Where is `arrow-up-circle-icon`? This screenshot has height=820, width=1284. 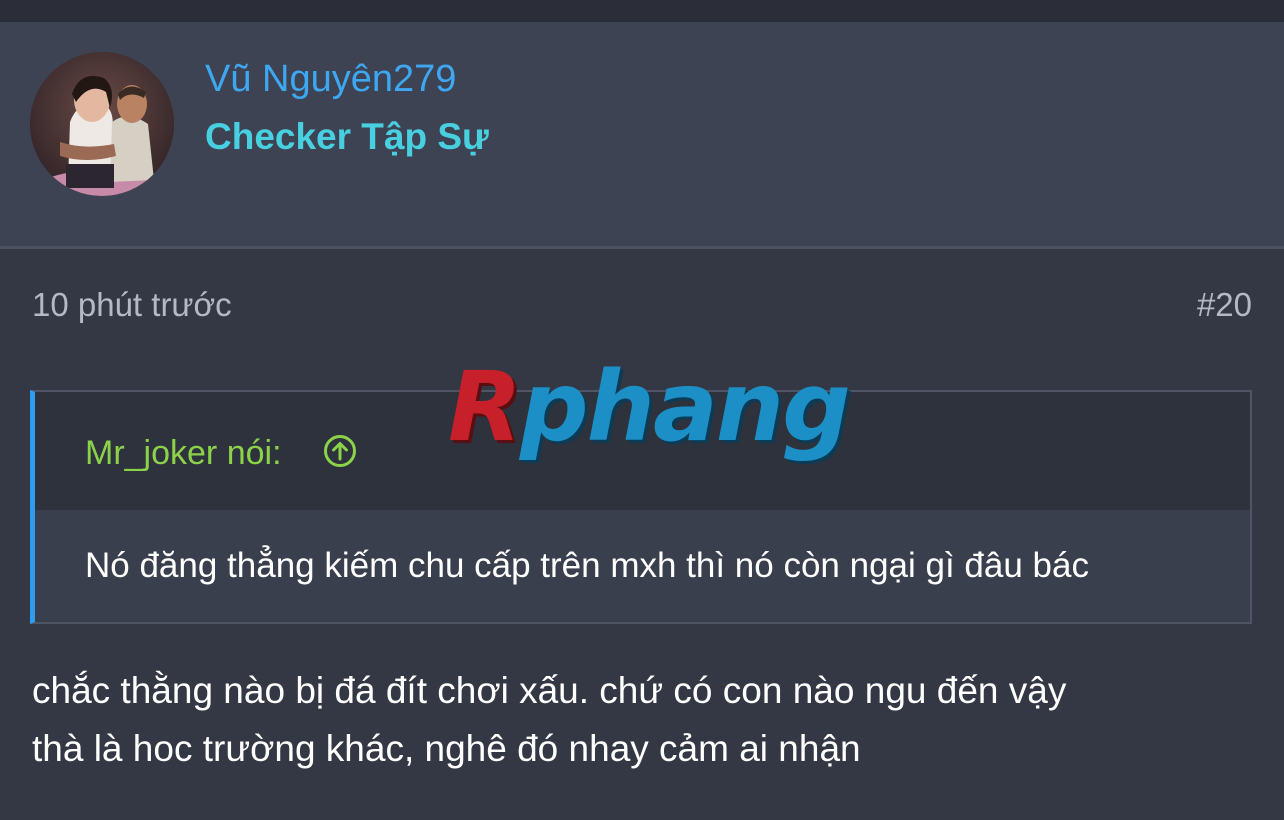 arrow-up-circle-icon is located at coordinates (340, 451).